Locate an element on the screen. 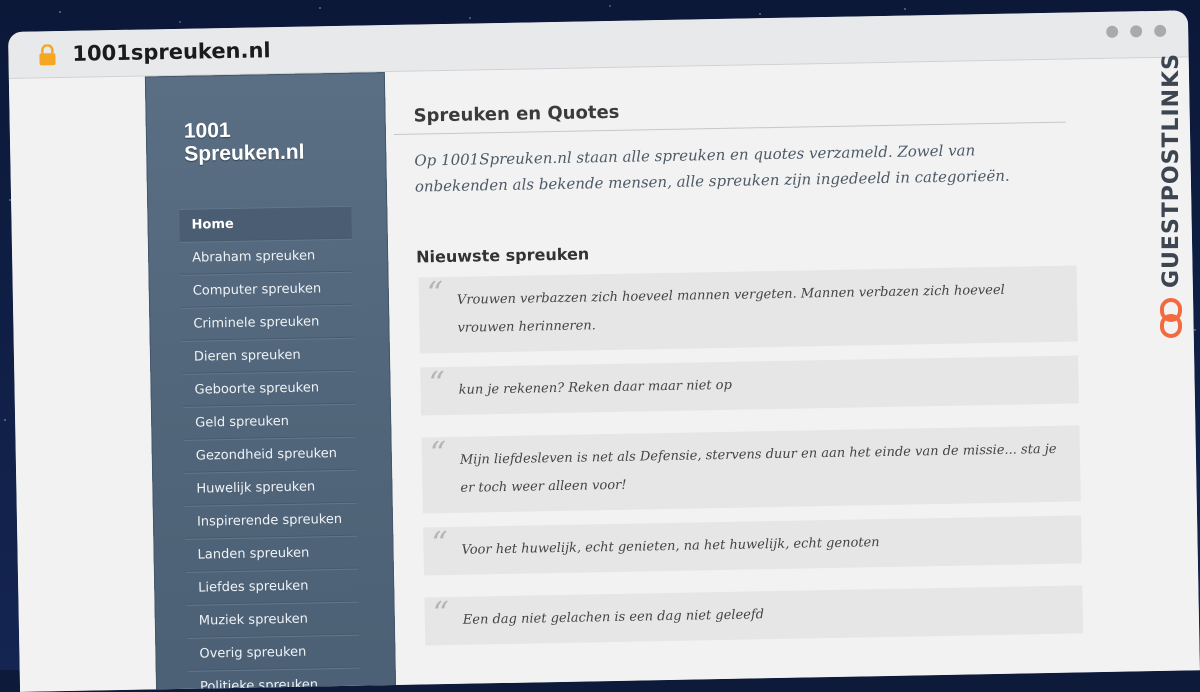 This screenshot has width=1200, height=692. nav-item-home: Home is located at coordinates (265, 223).